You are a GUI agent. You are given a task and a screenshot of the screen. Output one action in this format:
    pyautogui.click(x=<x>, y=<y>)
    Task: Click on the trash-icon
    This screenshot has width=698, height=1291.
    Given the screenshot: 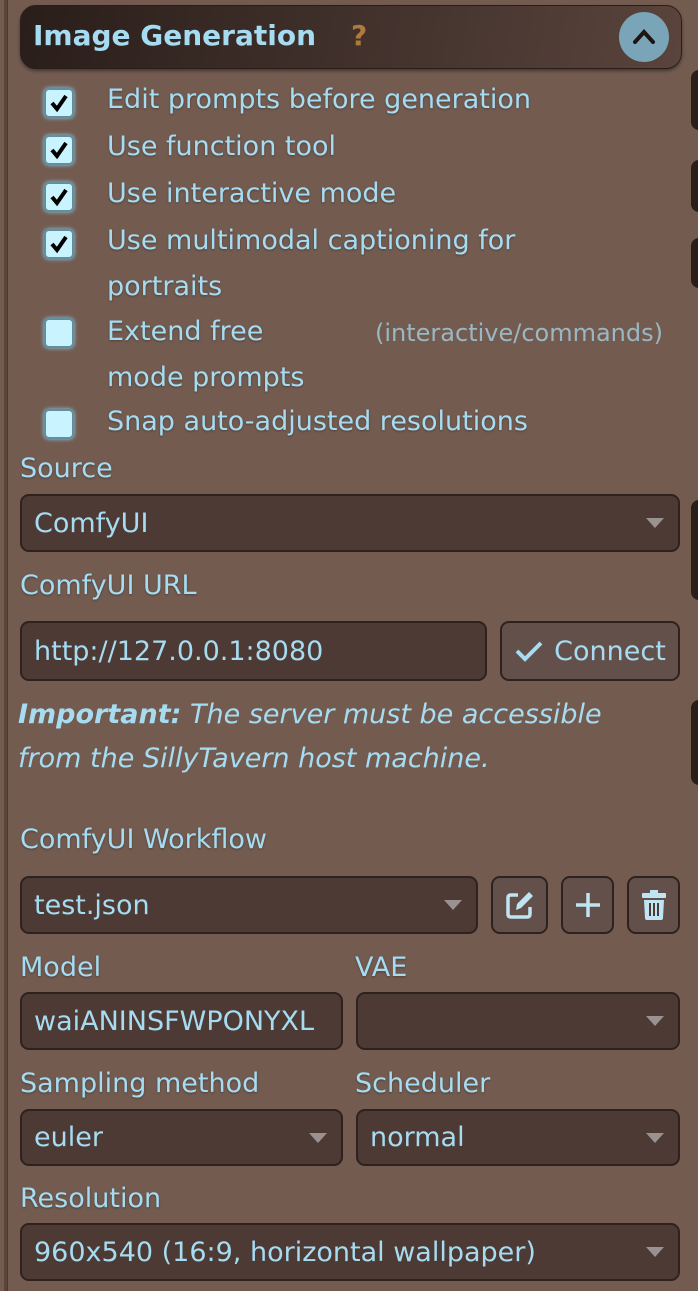 What is the action you would take?
    pyautogui.click(x=653, y=905)
    